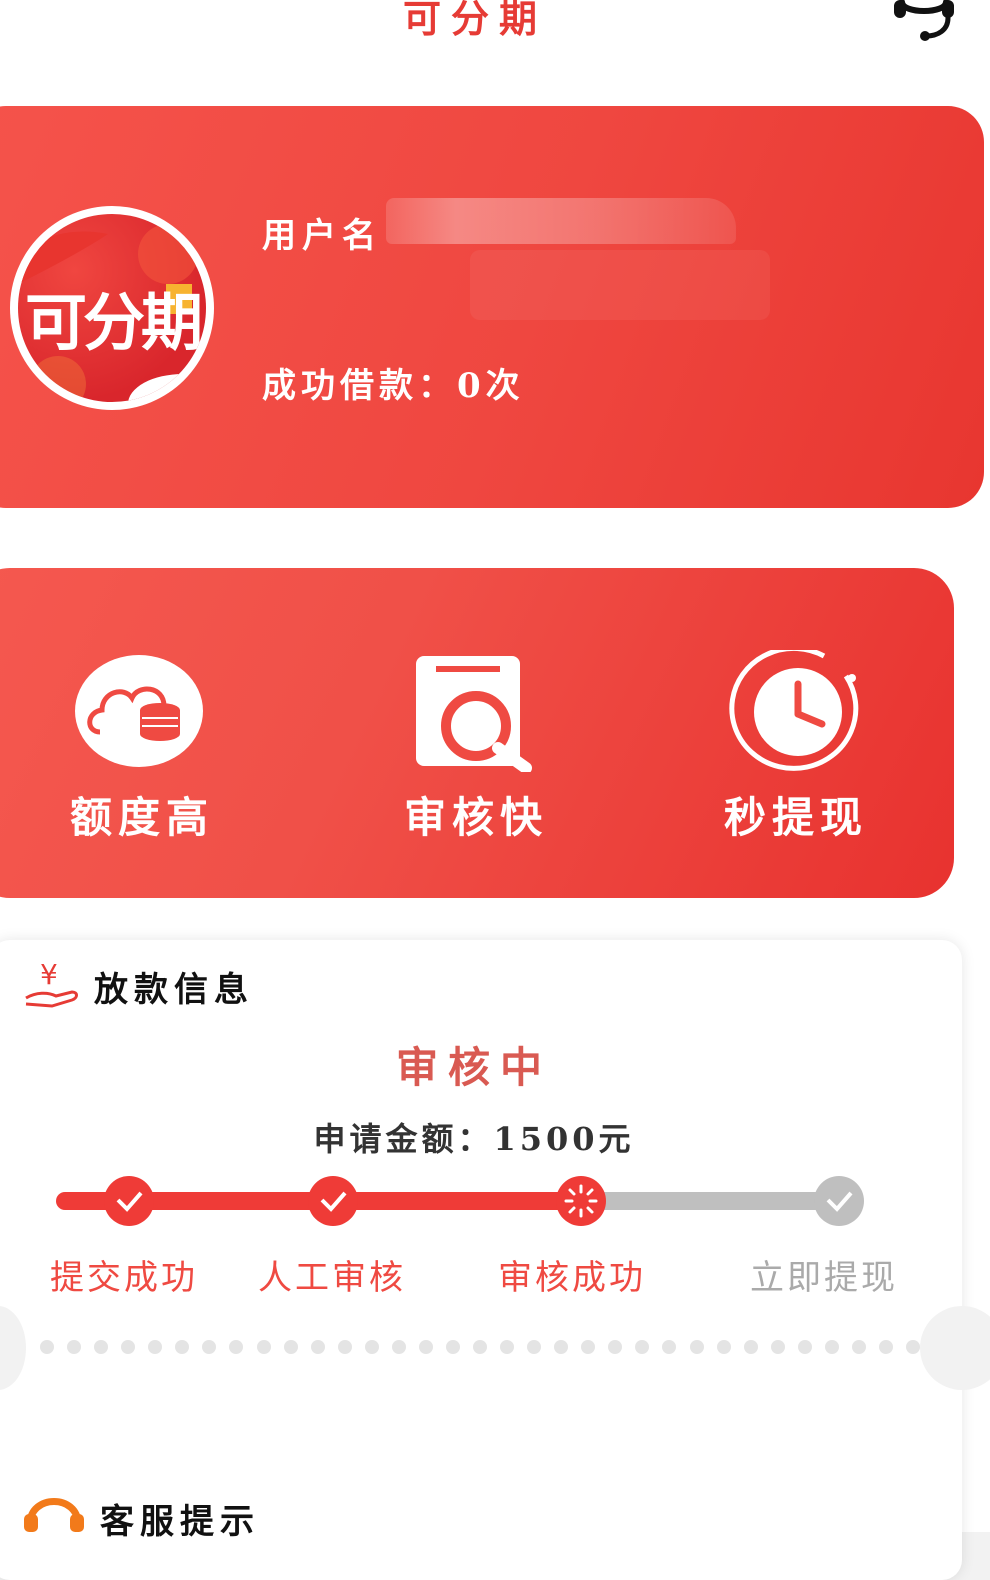 The image size is (990, 1580). What do you see at coordinates (561, 221) in the screenshot?
I see `username-redacted` at bounding box center [561, 221].